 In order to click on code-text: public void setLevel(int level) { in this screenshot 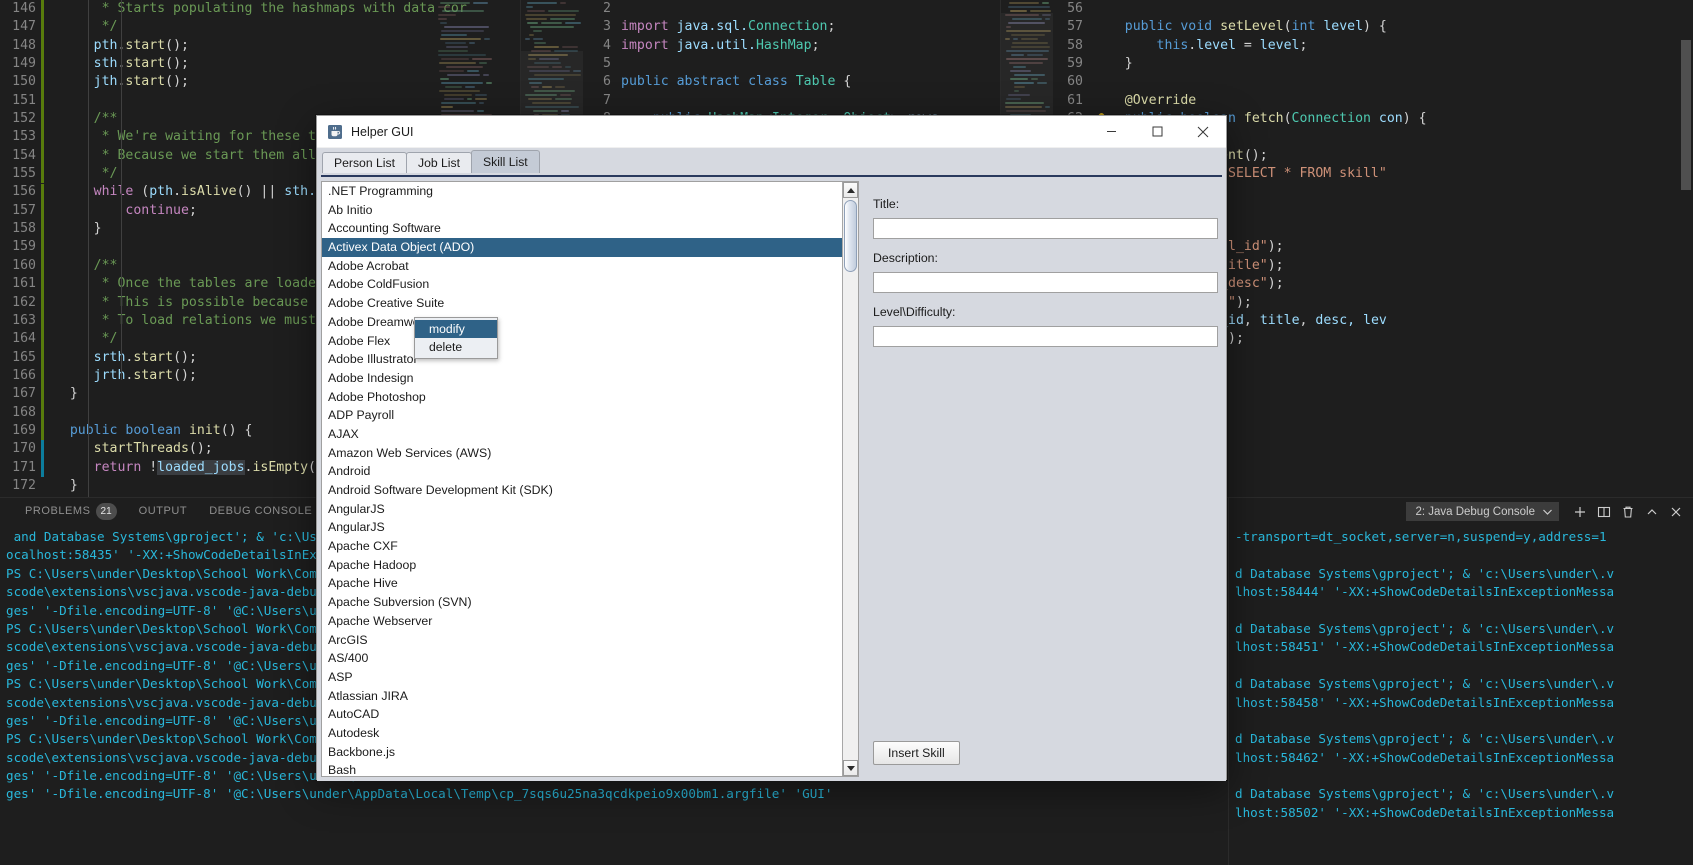, I will do `click(1255, 27)`.